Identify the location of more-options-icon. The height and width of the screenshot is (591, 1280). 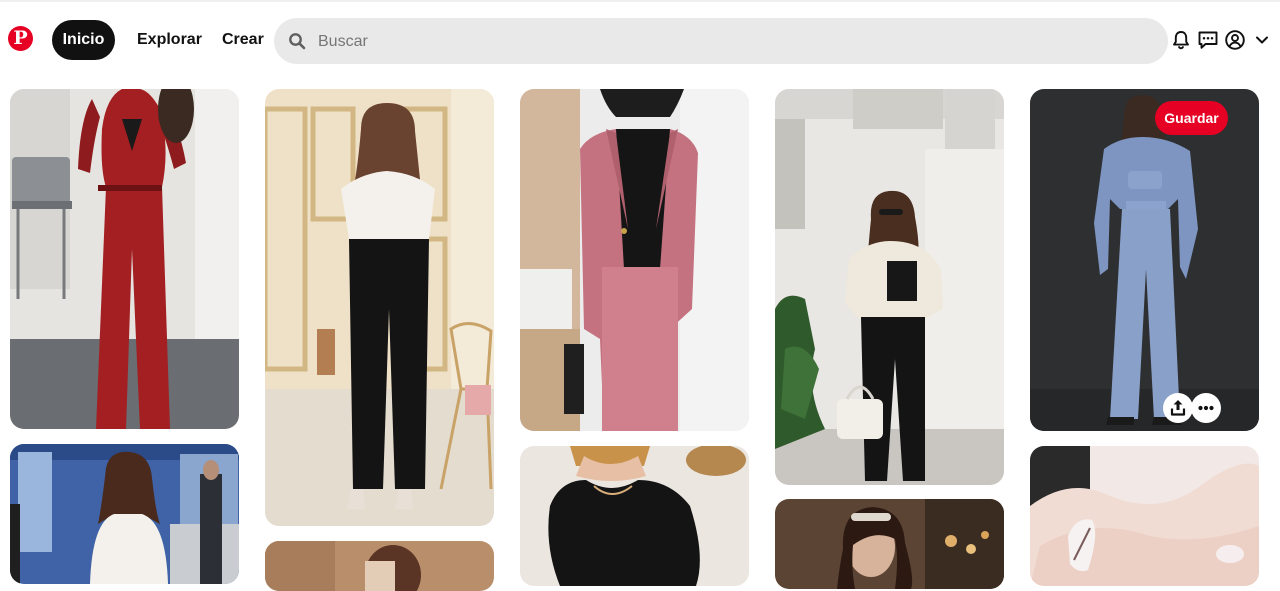
(1206, 408).